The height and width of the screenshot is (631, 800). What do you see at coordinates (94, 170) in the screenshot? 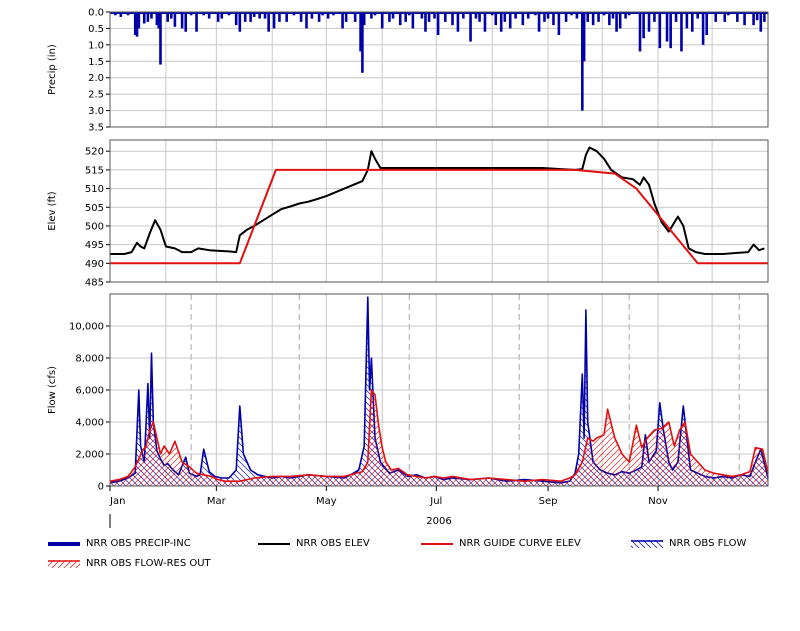
I see `y-tick-label: 515` at bounding box center [94, 170].